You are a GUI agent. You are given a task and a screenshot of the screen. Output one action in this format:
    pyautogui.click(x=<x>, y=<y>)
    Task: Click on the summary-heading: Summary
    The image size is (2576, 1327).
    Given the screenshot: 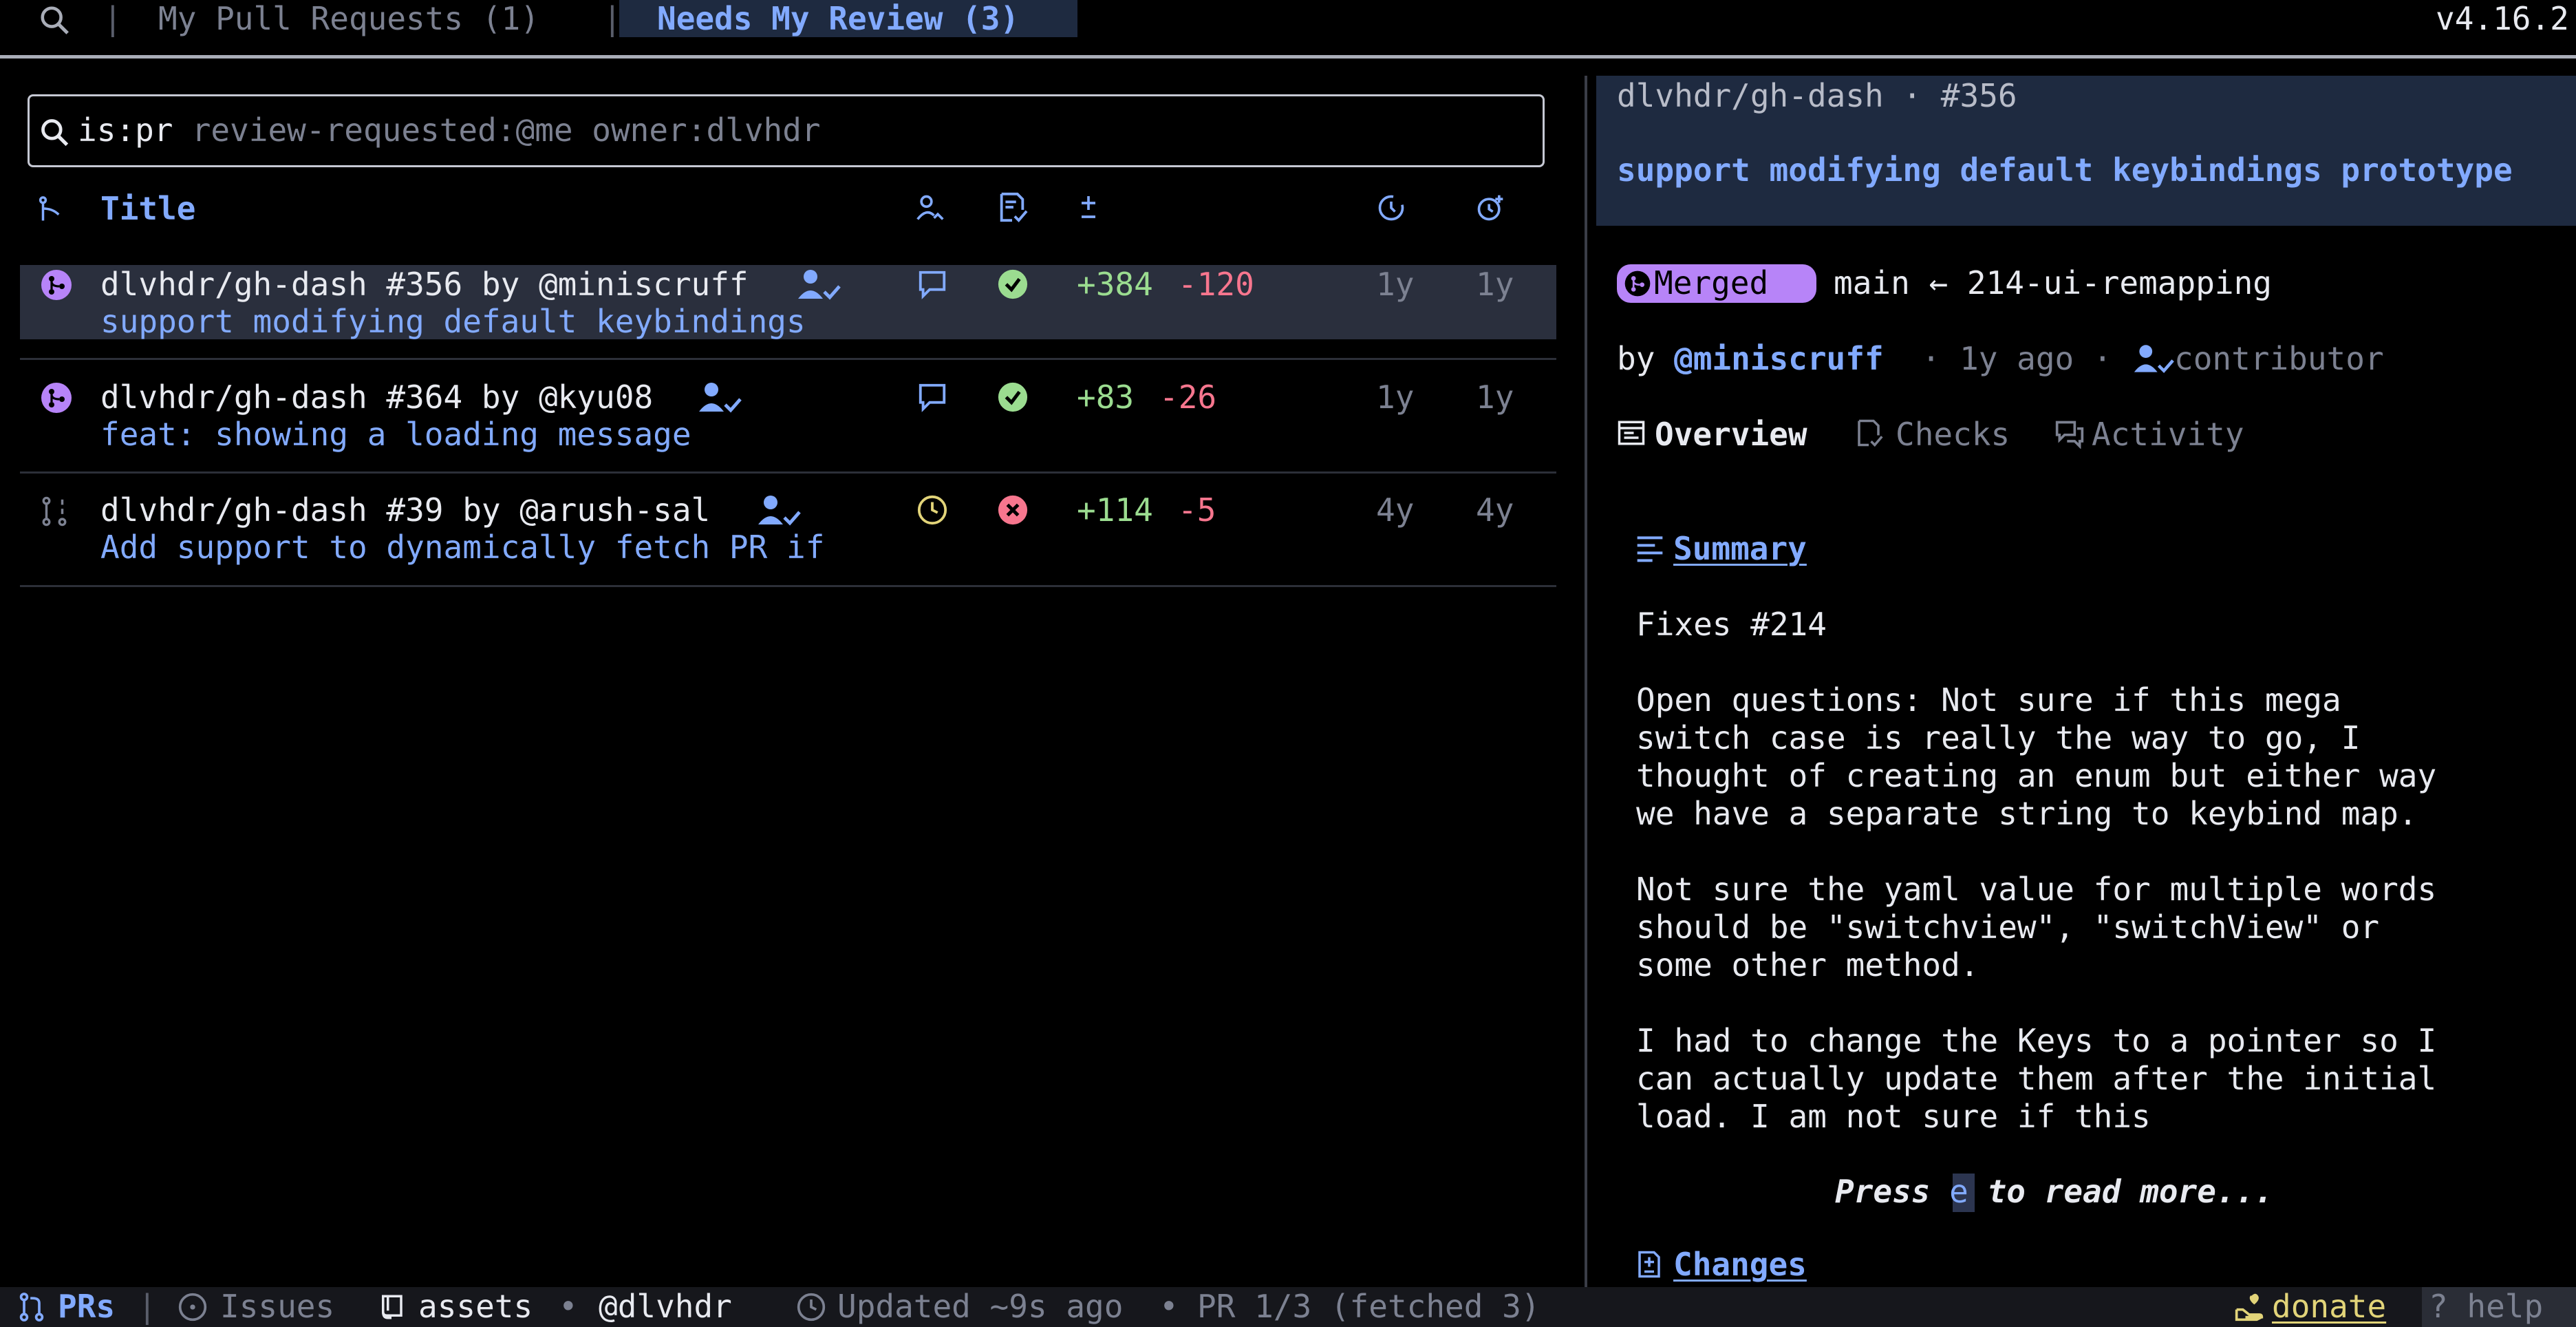 What is the action you would take?
    pyautogui.click(x=1740, y=548)
    